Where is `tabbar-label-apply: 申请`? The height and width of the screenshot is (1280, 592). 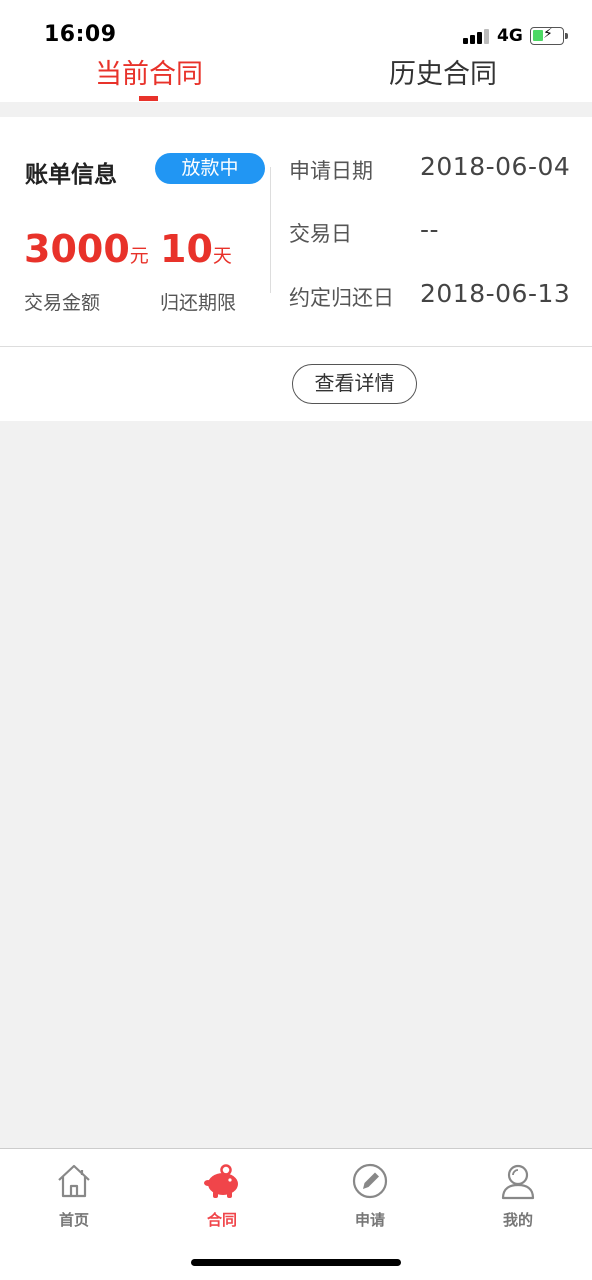
tabbar-label-apply: 申请 is located at coordinates (369, 1220).